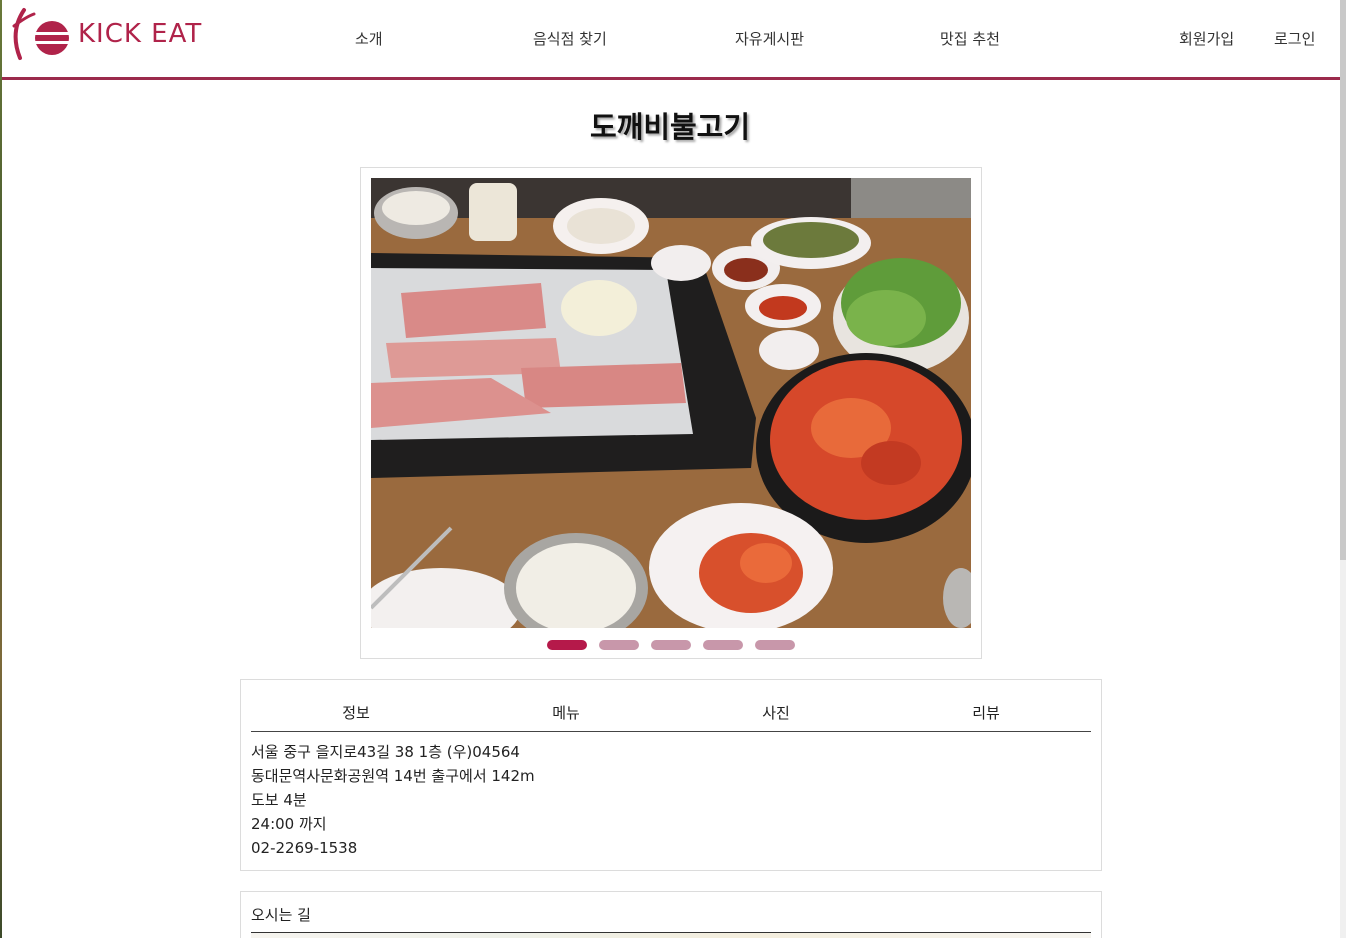 The width and height of the screenshot is (1346, 938). I want to click on logo-mark-icon, so click(41, 34).